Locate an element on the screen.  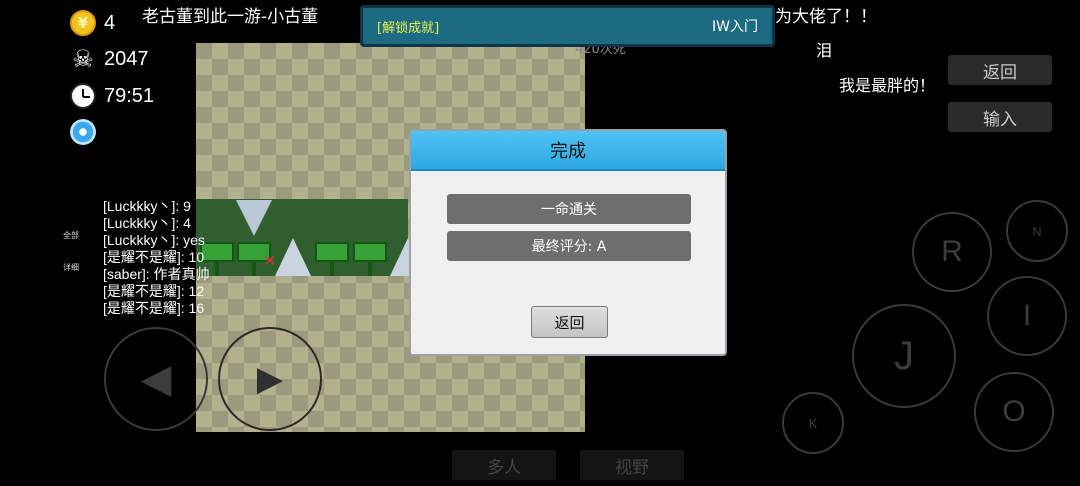
n-button: N is located at coordinates (1037, 231).